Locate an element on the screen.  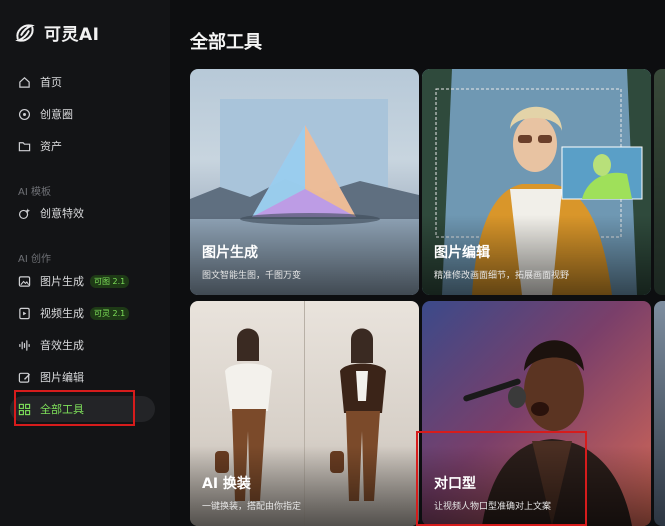
nav-item-label: 视频生成 is located at coordinates (62, 313).